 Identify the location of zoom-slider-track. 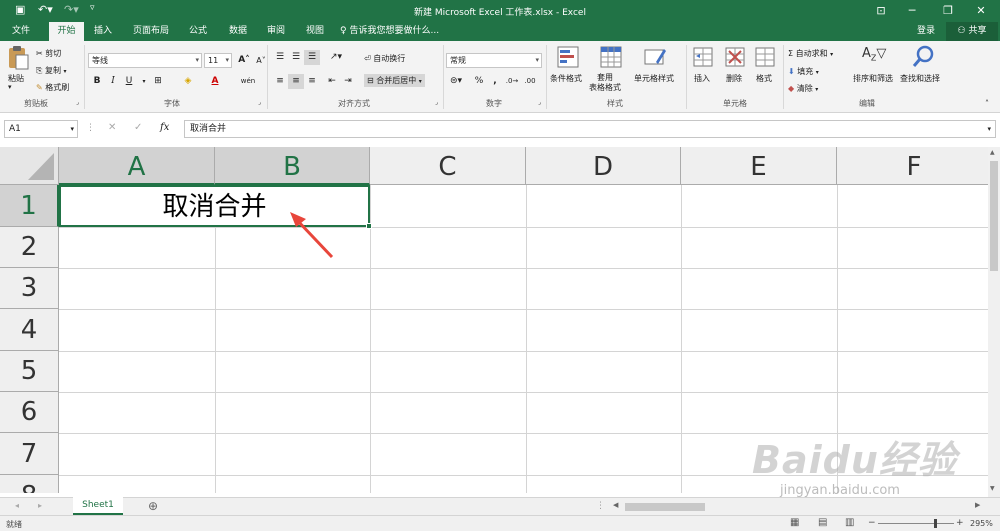
(916, 523).